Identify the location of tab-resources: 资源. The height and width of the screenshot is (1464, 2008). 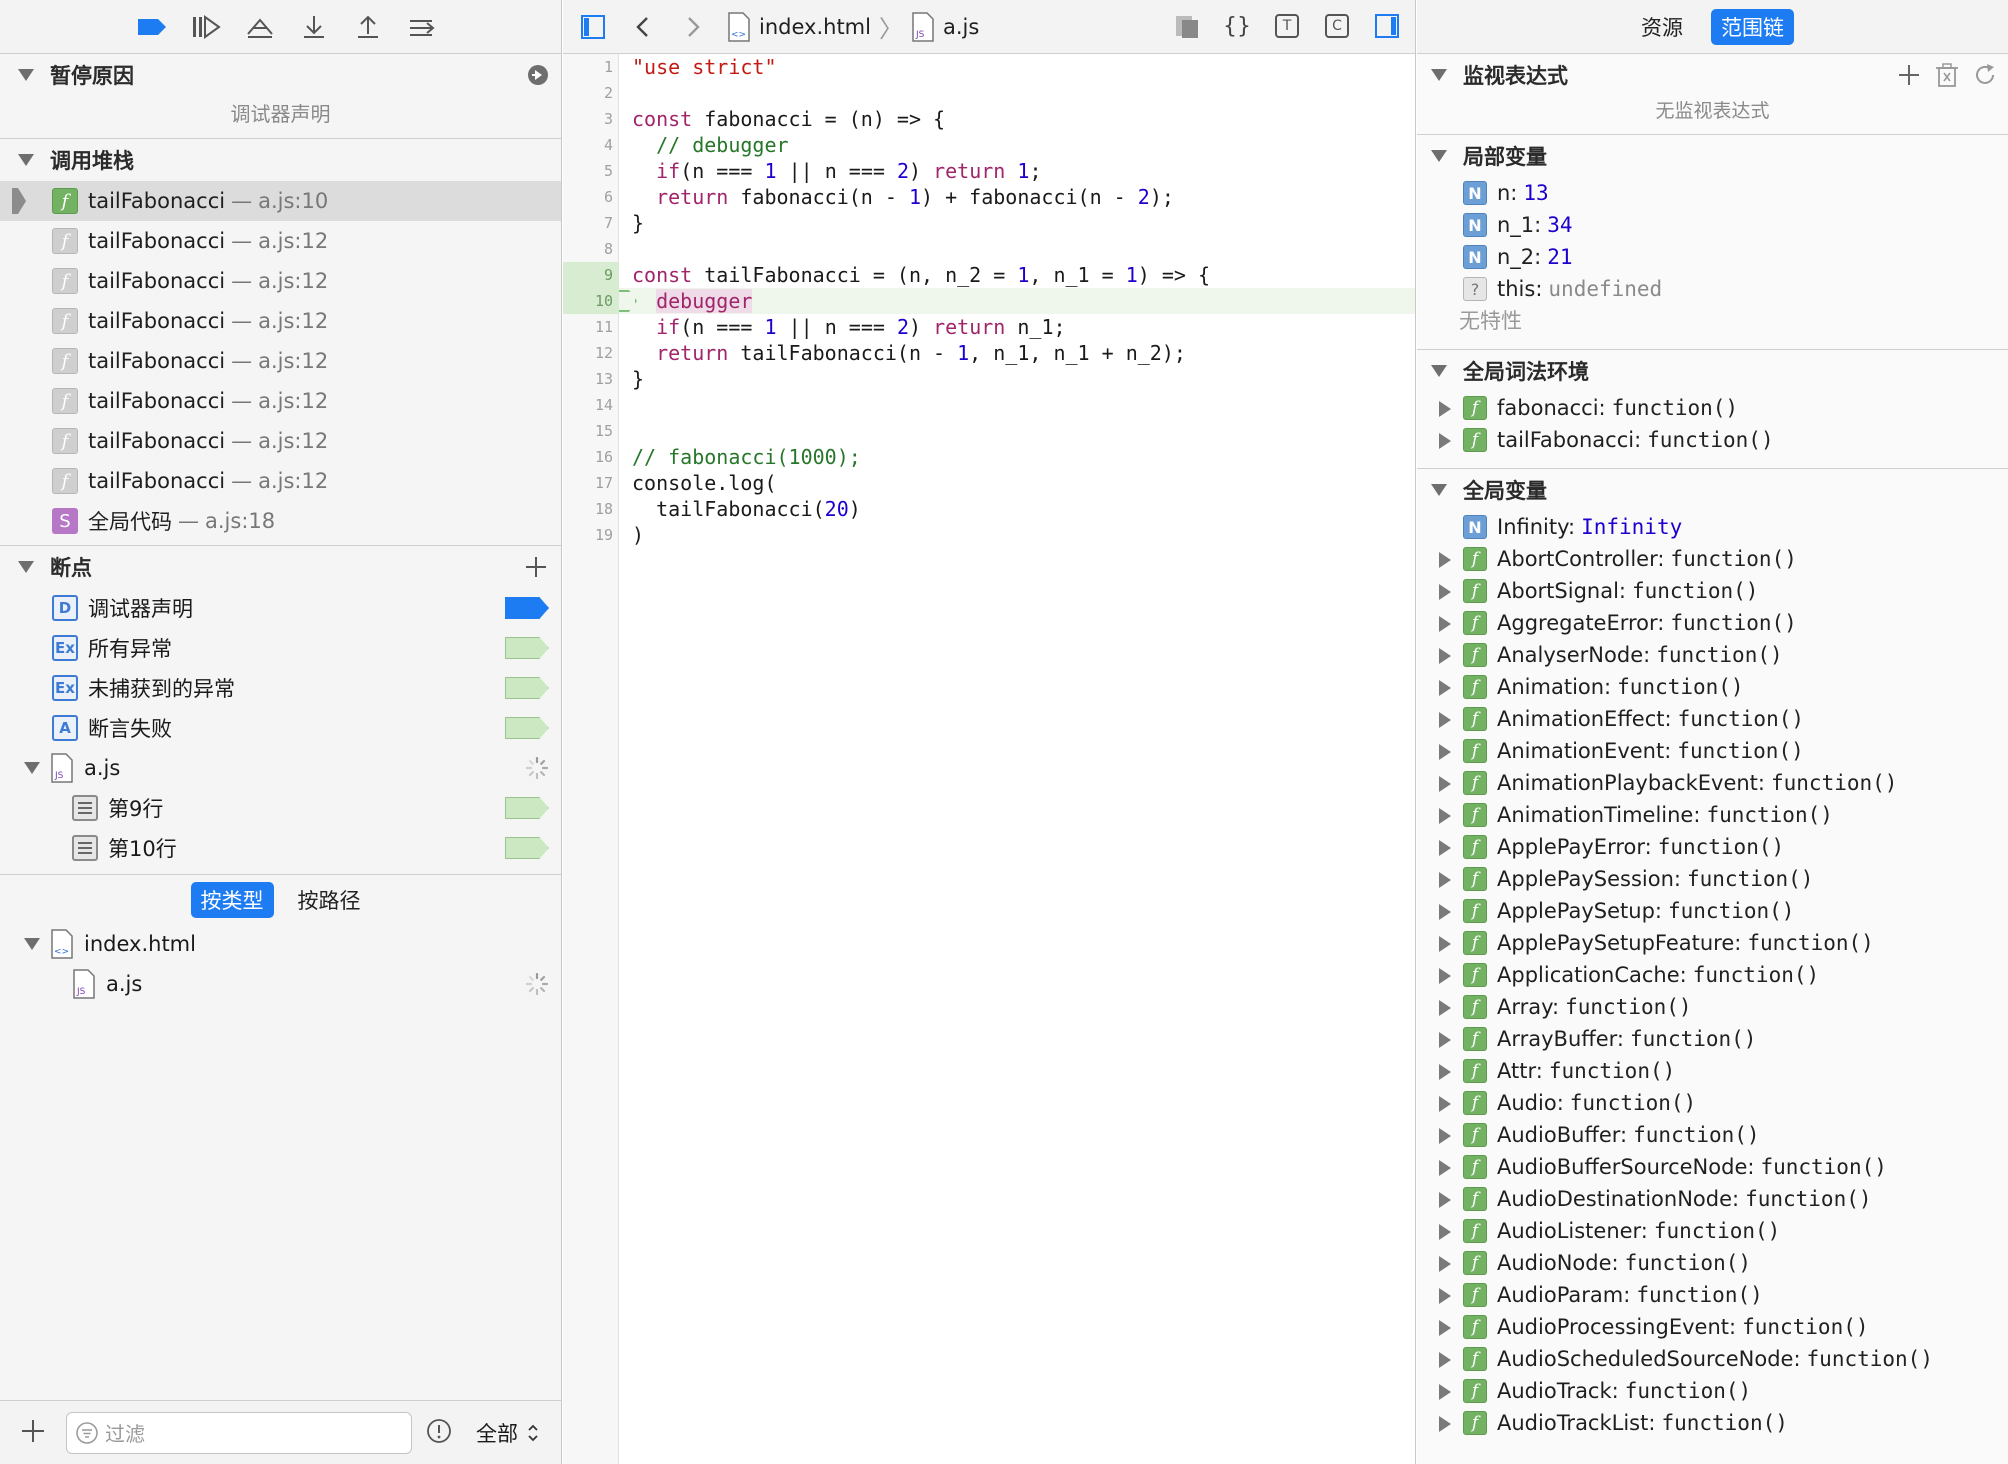
(1662, 27).